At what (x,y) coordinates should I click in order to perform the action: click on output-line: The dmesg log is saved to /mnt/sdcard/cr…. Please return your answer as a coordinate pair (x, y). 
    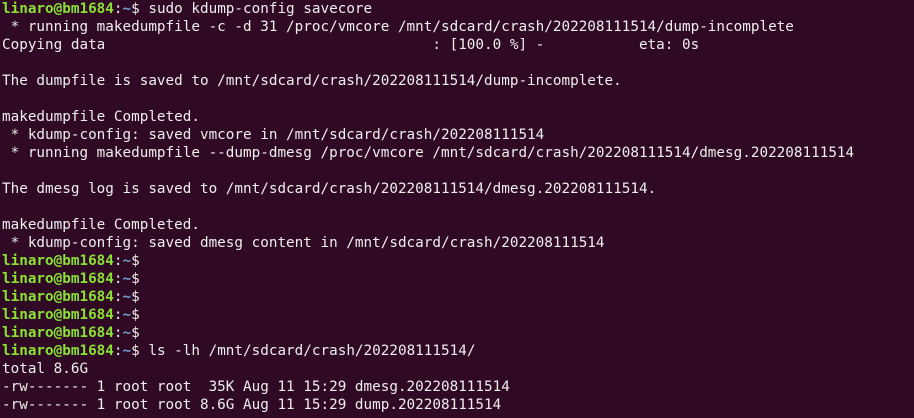
    Looking at the image, I should click on (458, 189).